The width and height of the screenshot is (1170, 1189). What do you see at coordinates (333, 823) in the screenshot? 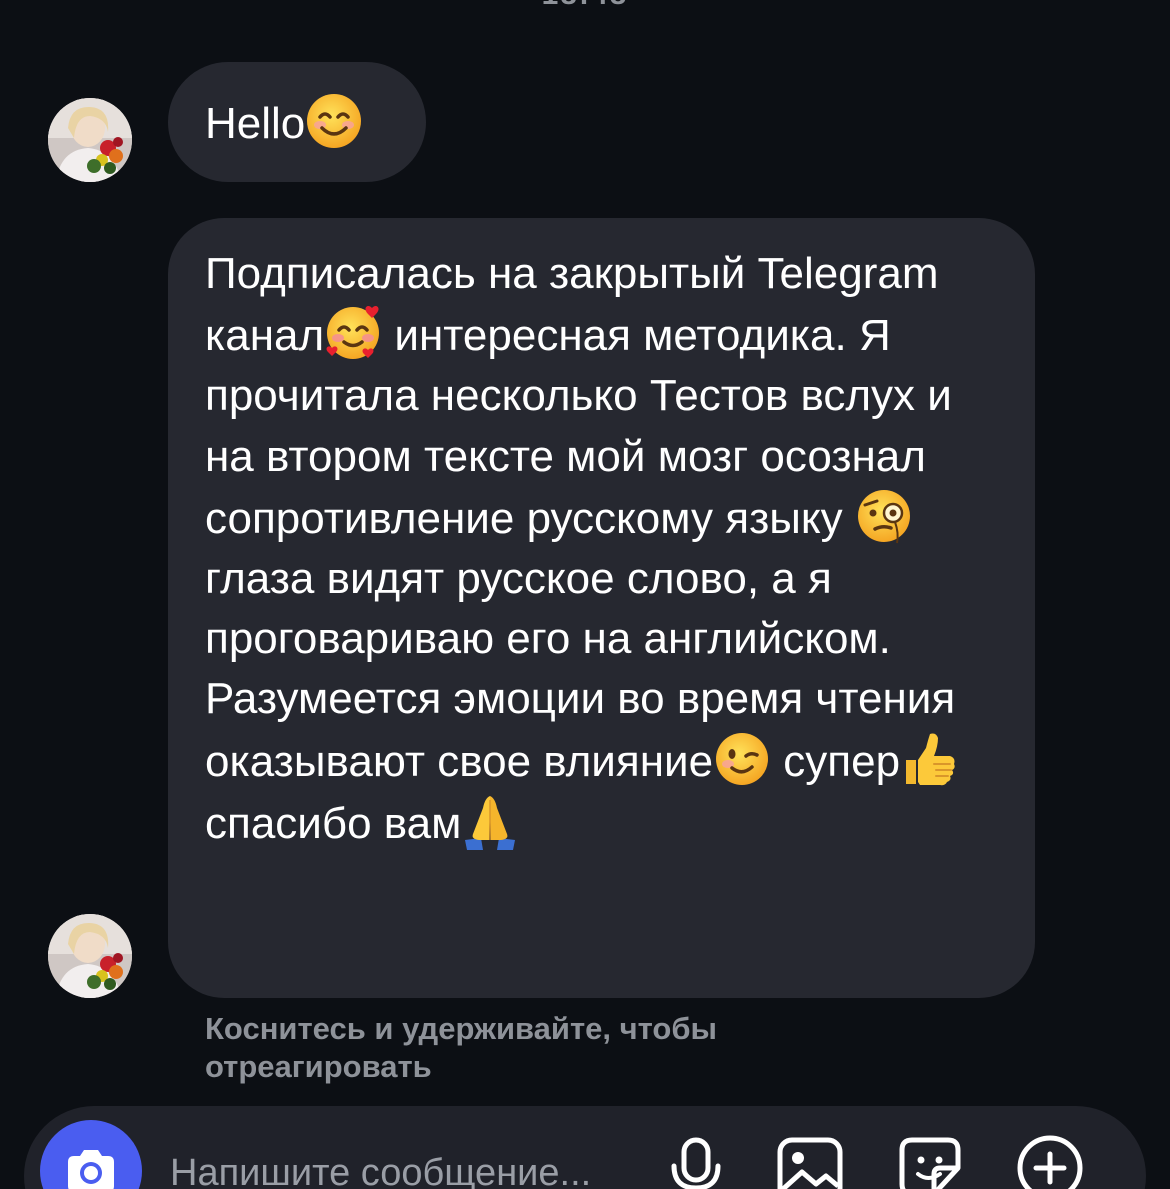
I see `message-text-part: спасибо вам` at bounding box center [333, 823].